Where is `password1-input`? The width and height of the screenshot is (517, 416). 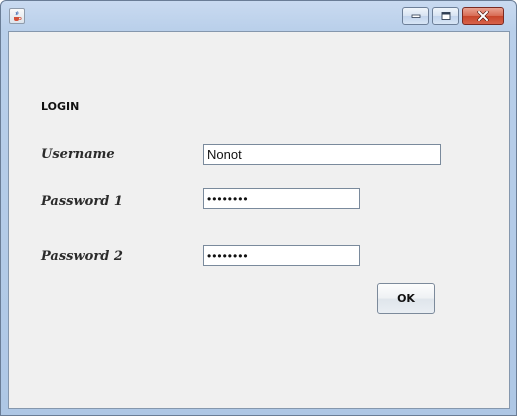 password1-input is located at coordinates (281, 198).